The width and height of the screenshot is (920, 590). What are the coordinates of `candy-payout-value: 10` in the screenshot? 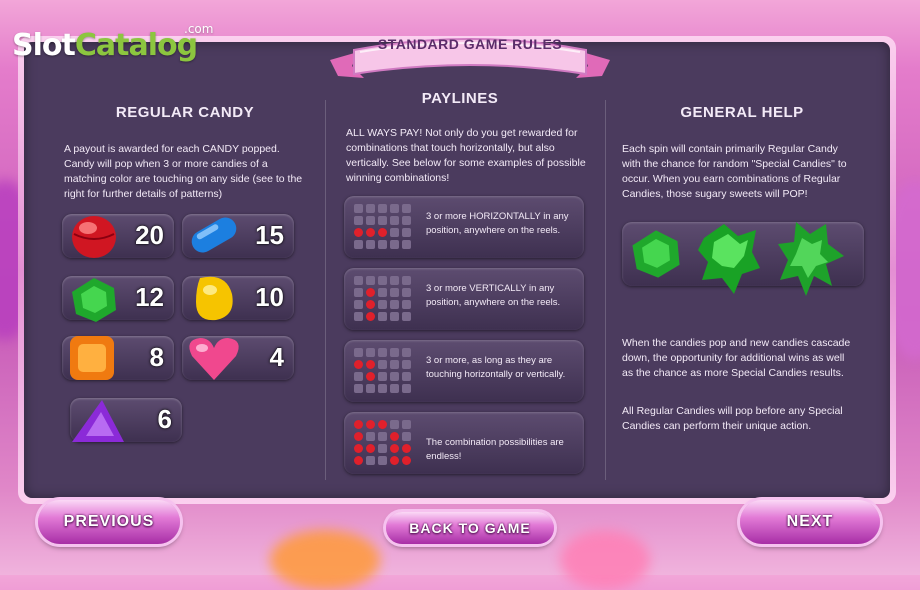 It's located at (269, 297).